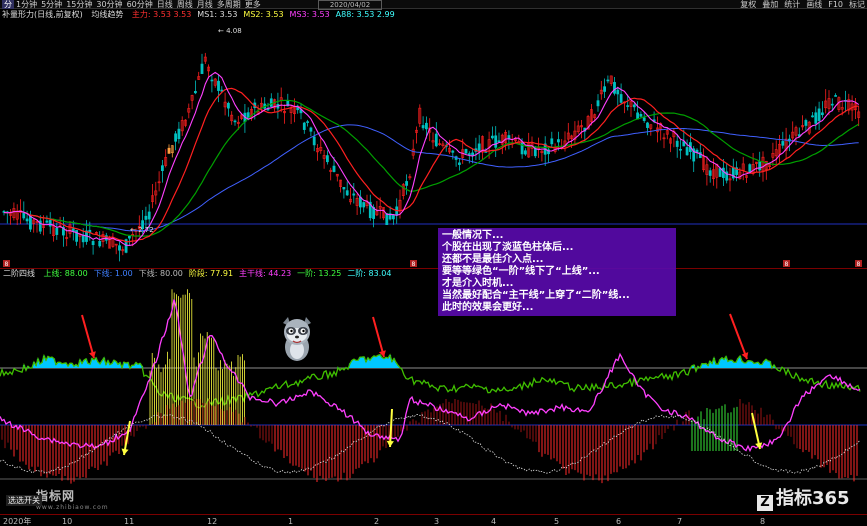 The width and height of the screenshot is (867, 526). What do you see at coordinates (26, 4) in the screenshot?
I see `period-tab: 1分钟` at bounding box center [26, 4].